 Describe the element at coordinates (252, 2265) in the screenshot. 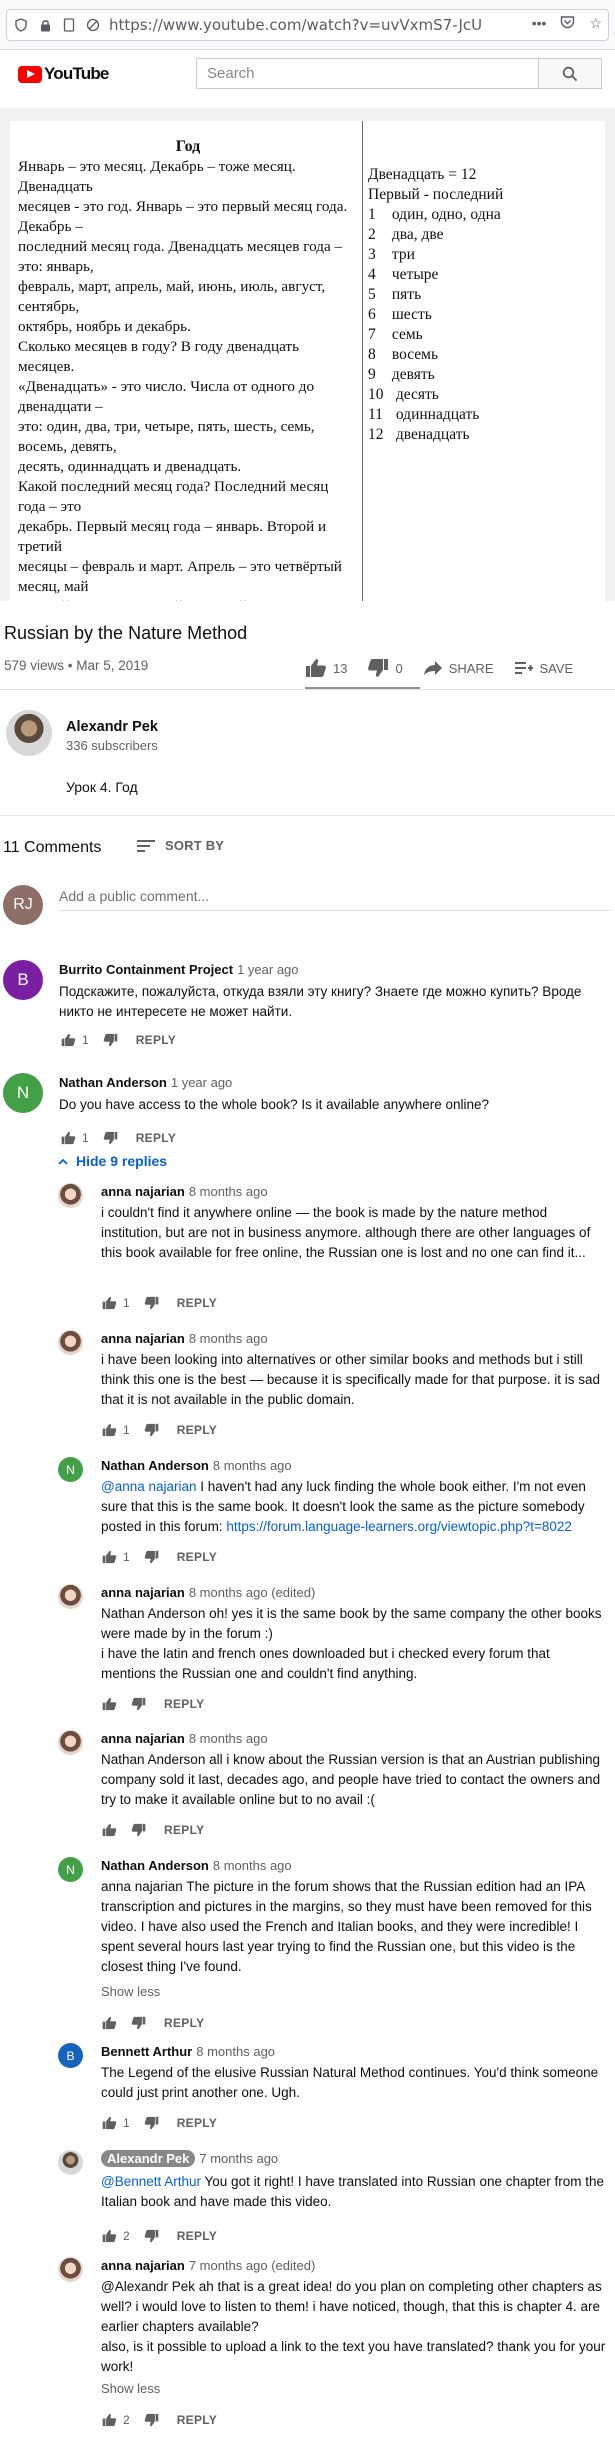

I see `reply-timestamp: 7 months ago (edited)` at that location.